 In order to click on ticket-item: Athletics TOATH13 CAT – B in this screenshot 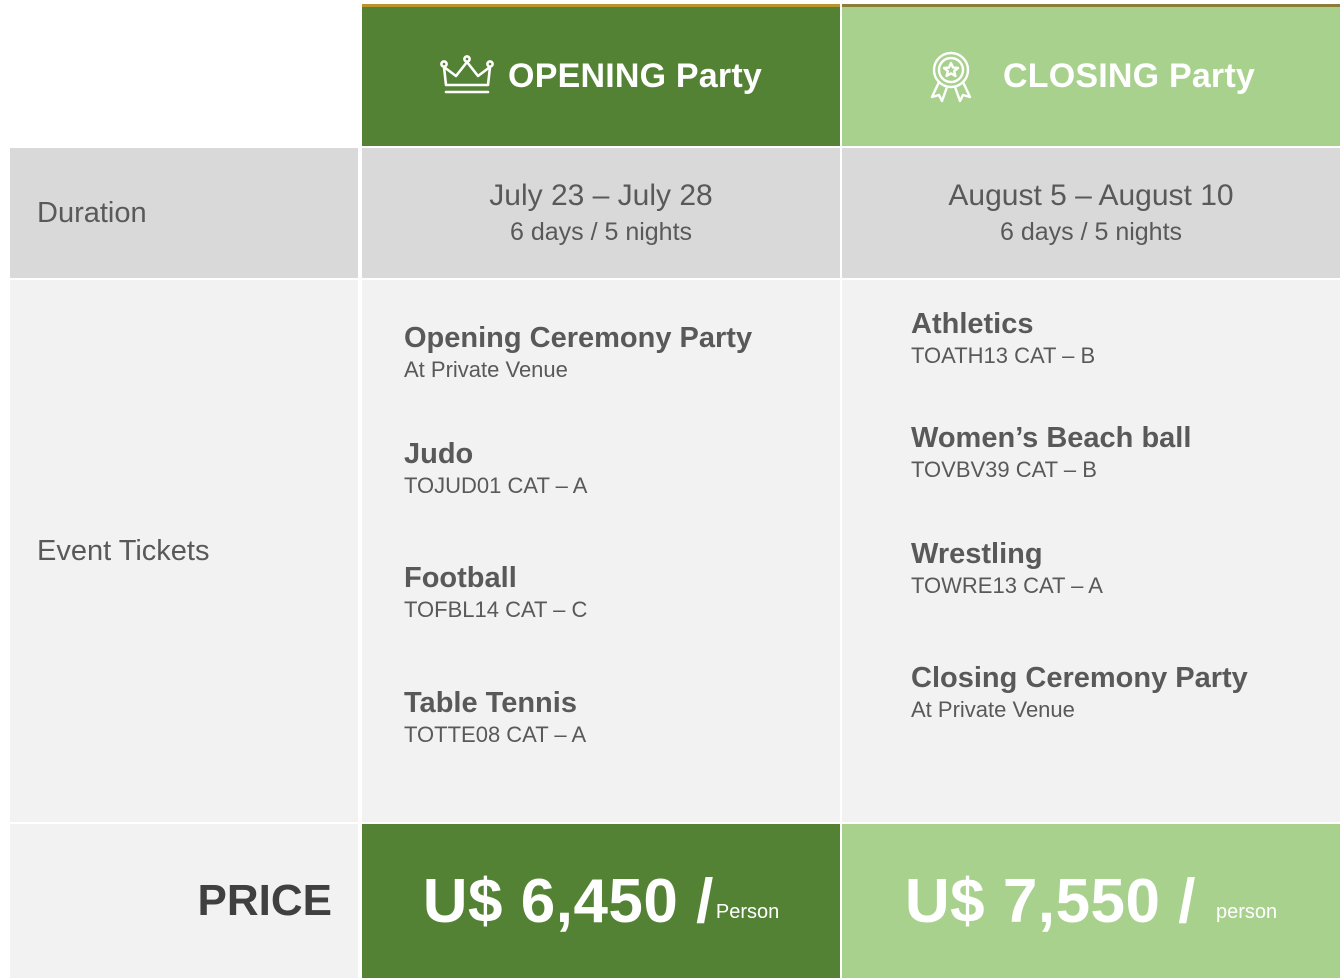, I will do `click(1003, 338)`.